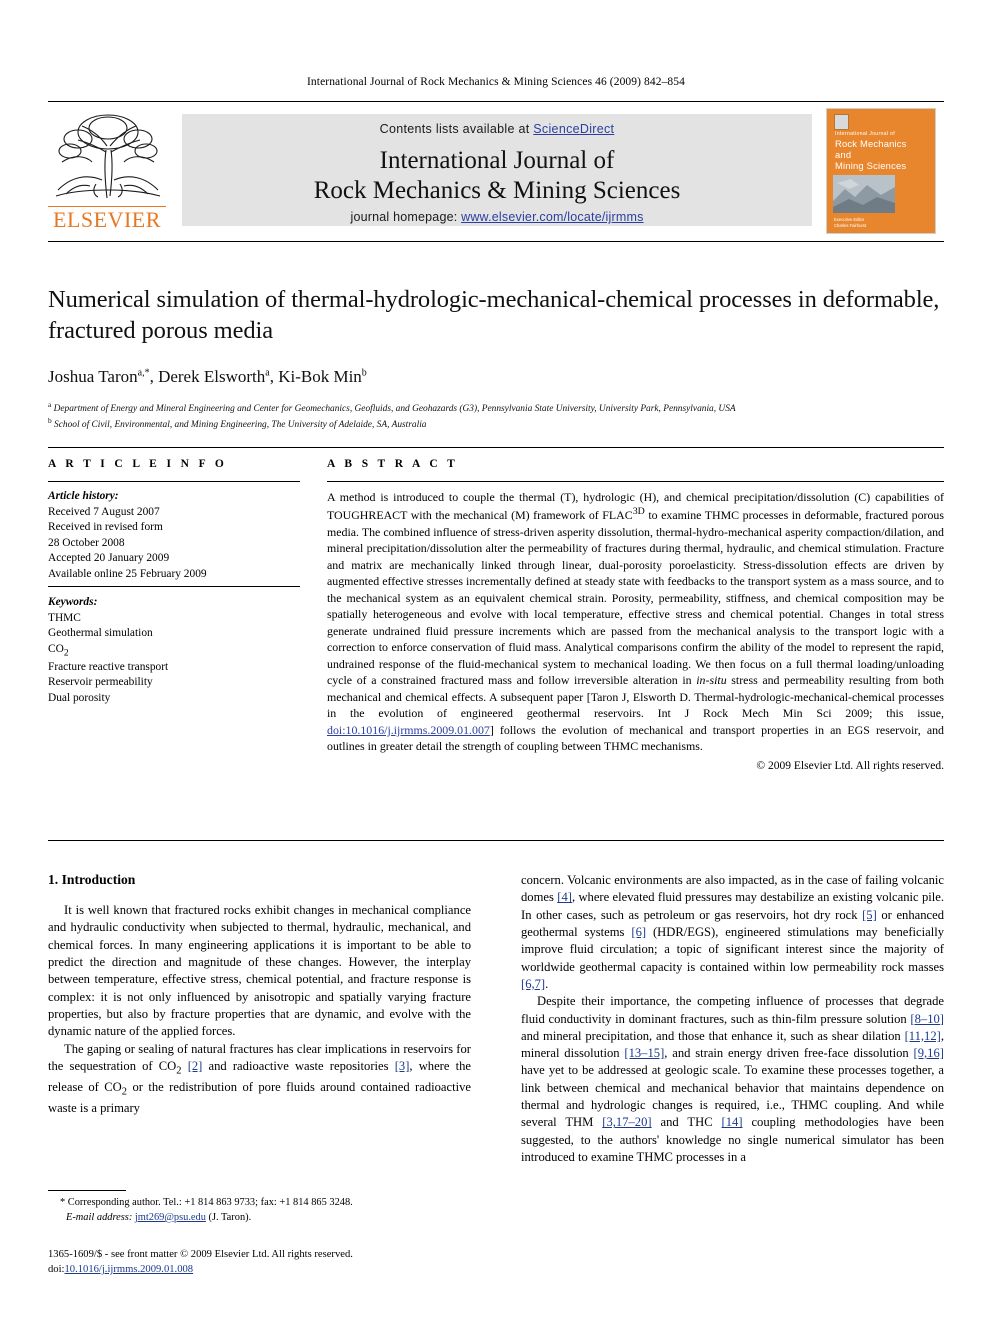  What do you see at coordinates (86, 542) in the screenshot?
I see `article-history-item: 28 October 2008` at bounding box center [86, 542].